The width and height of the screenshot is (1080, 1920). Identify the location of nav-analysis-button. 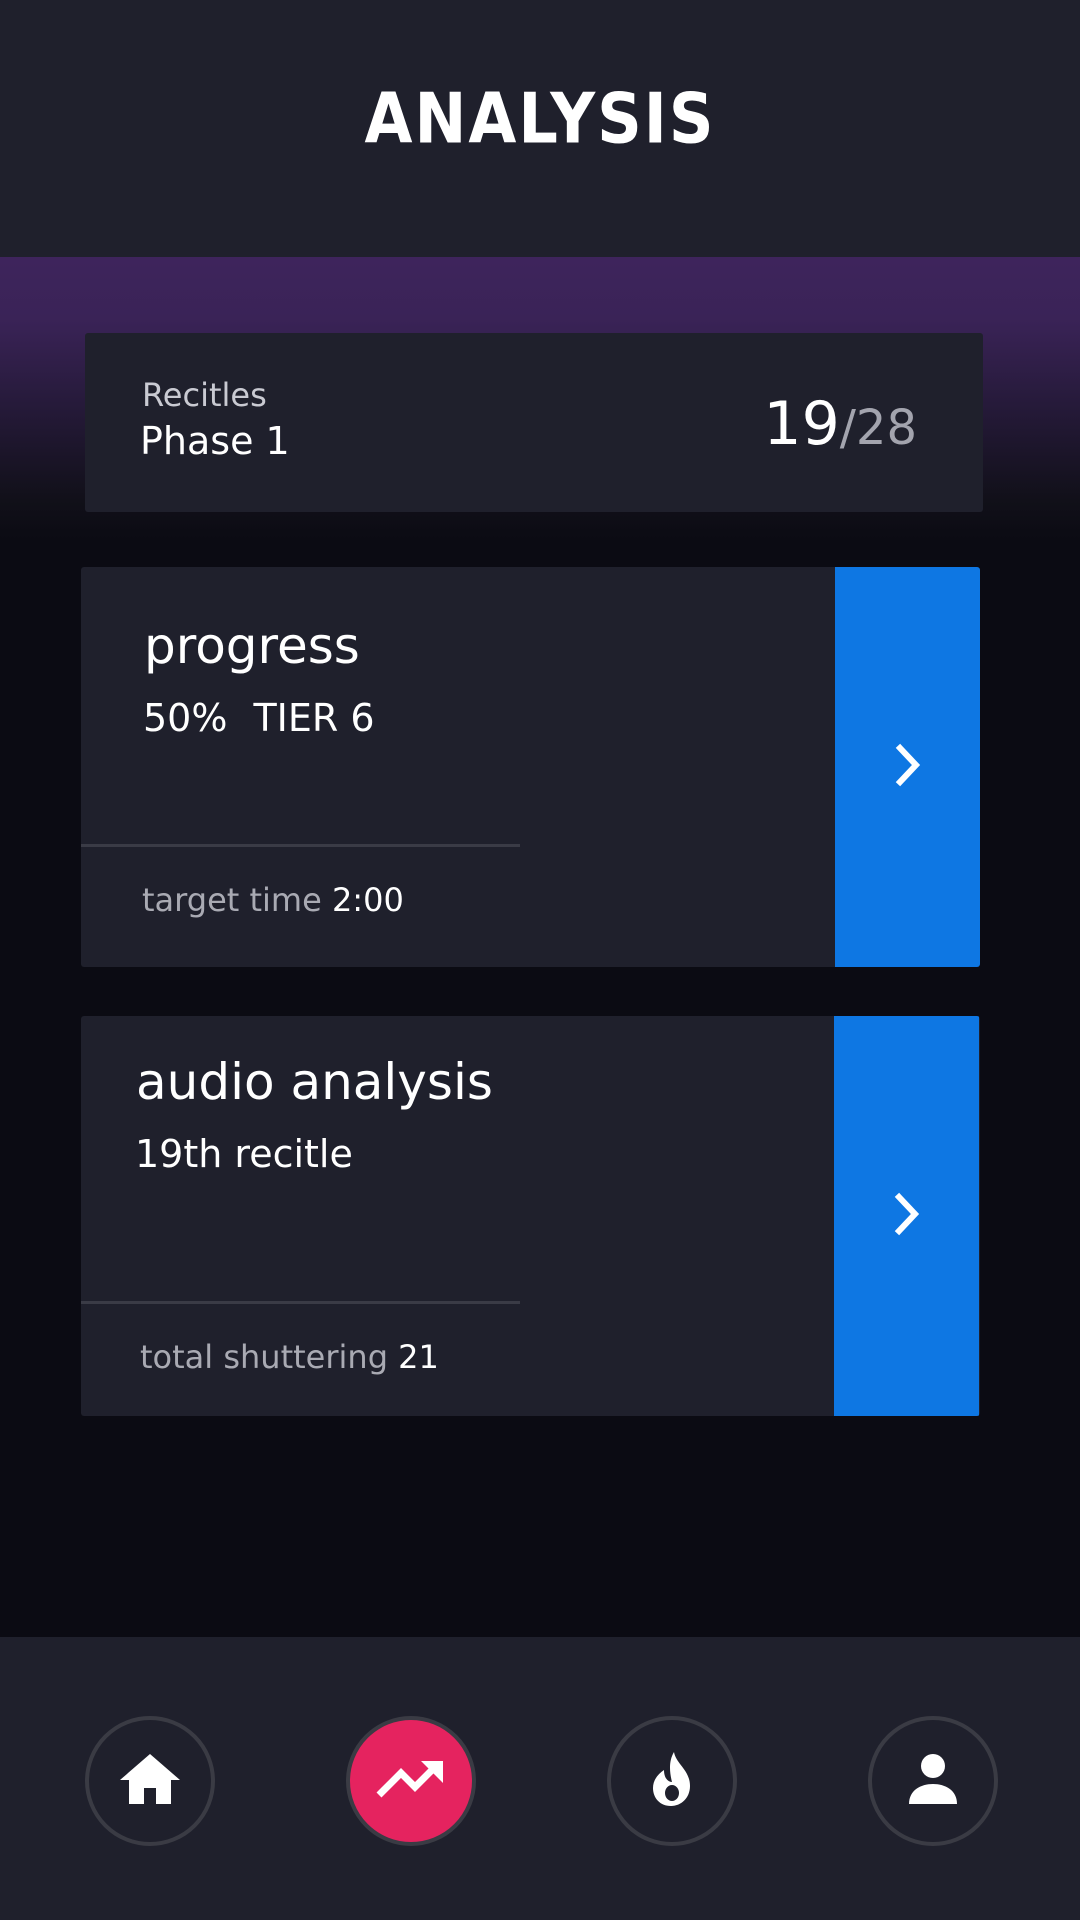
(411, 1781).